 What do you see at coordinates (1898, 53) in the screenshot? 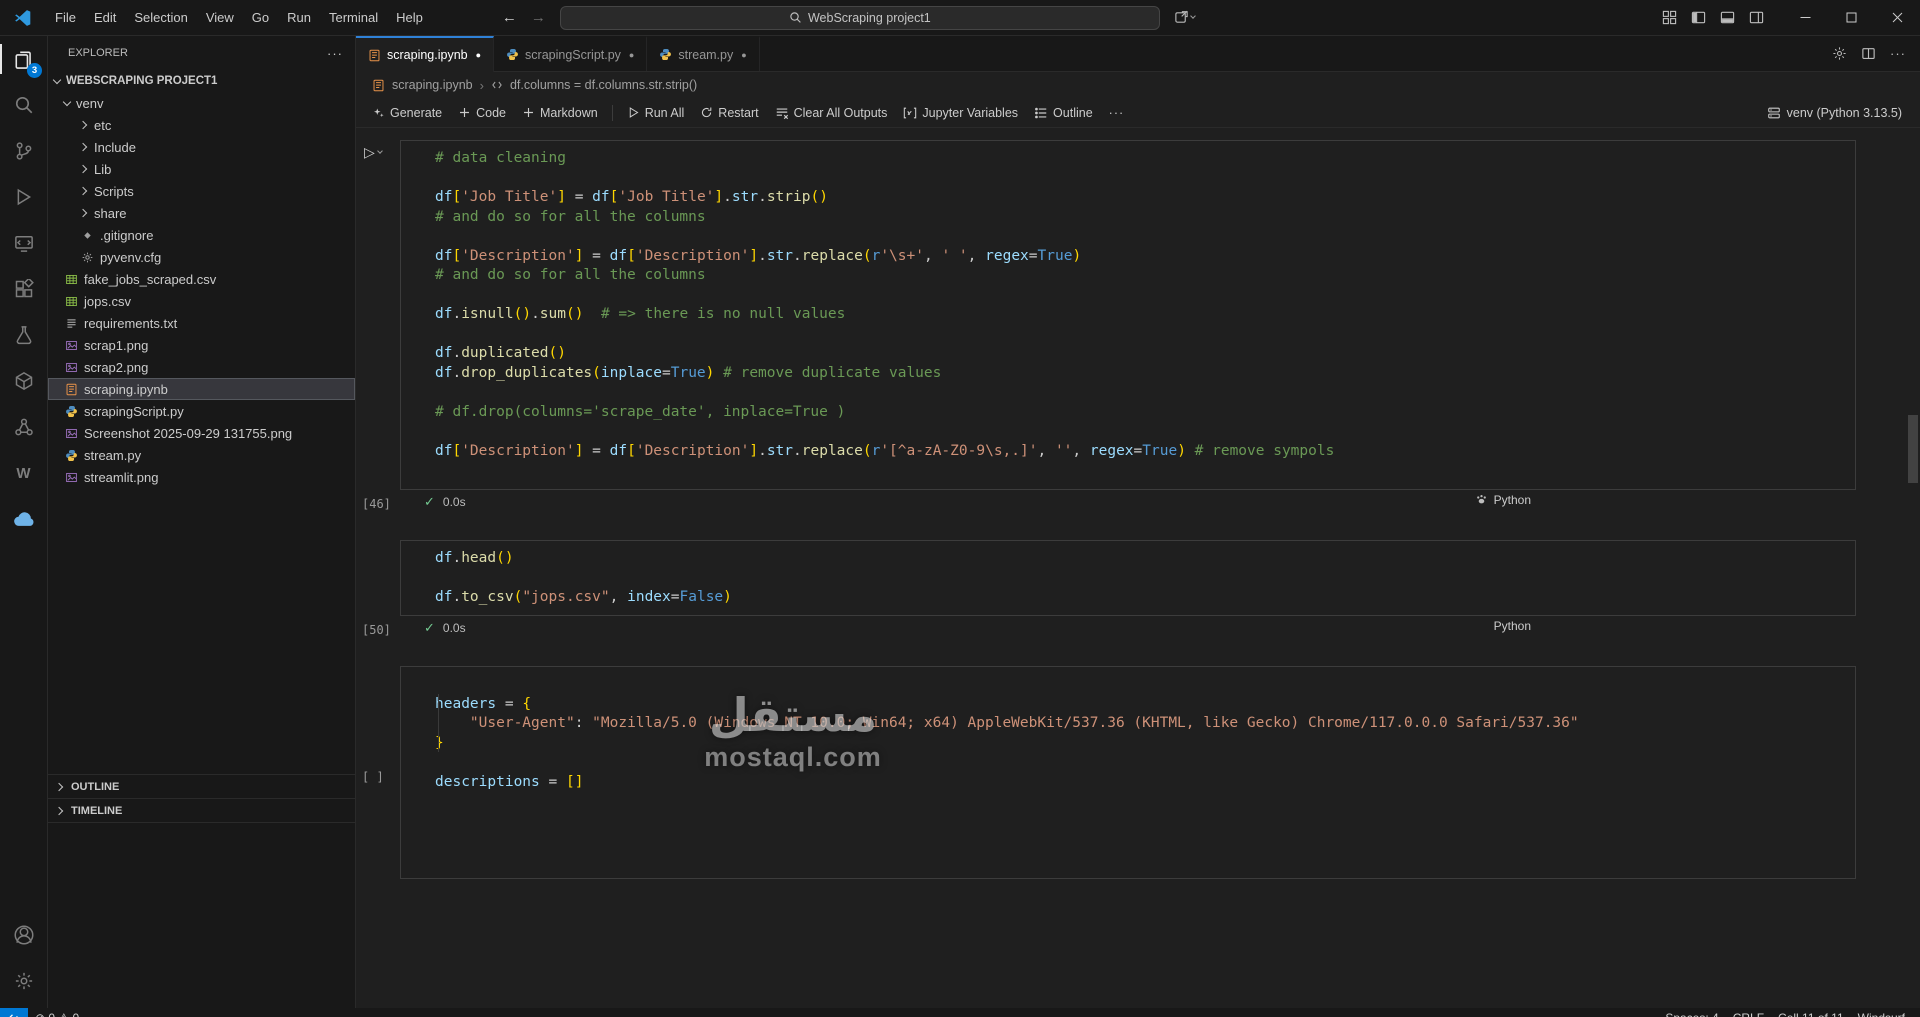
I see `more-actions-icon: ···` at bounding box center [1898, 53].